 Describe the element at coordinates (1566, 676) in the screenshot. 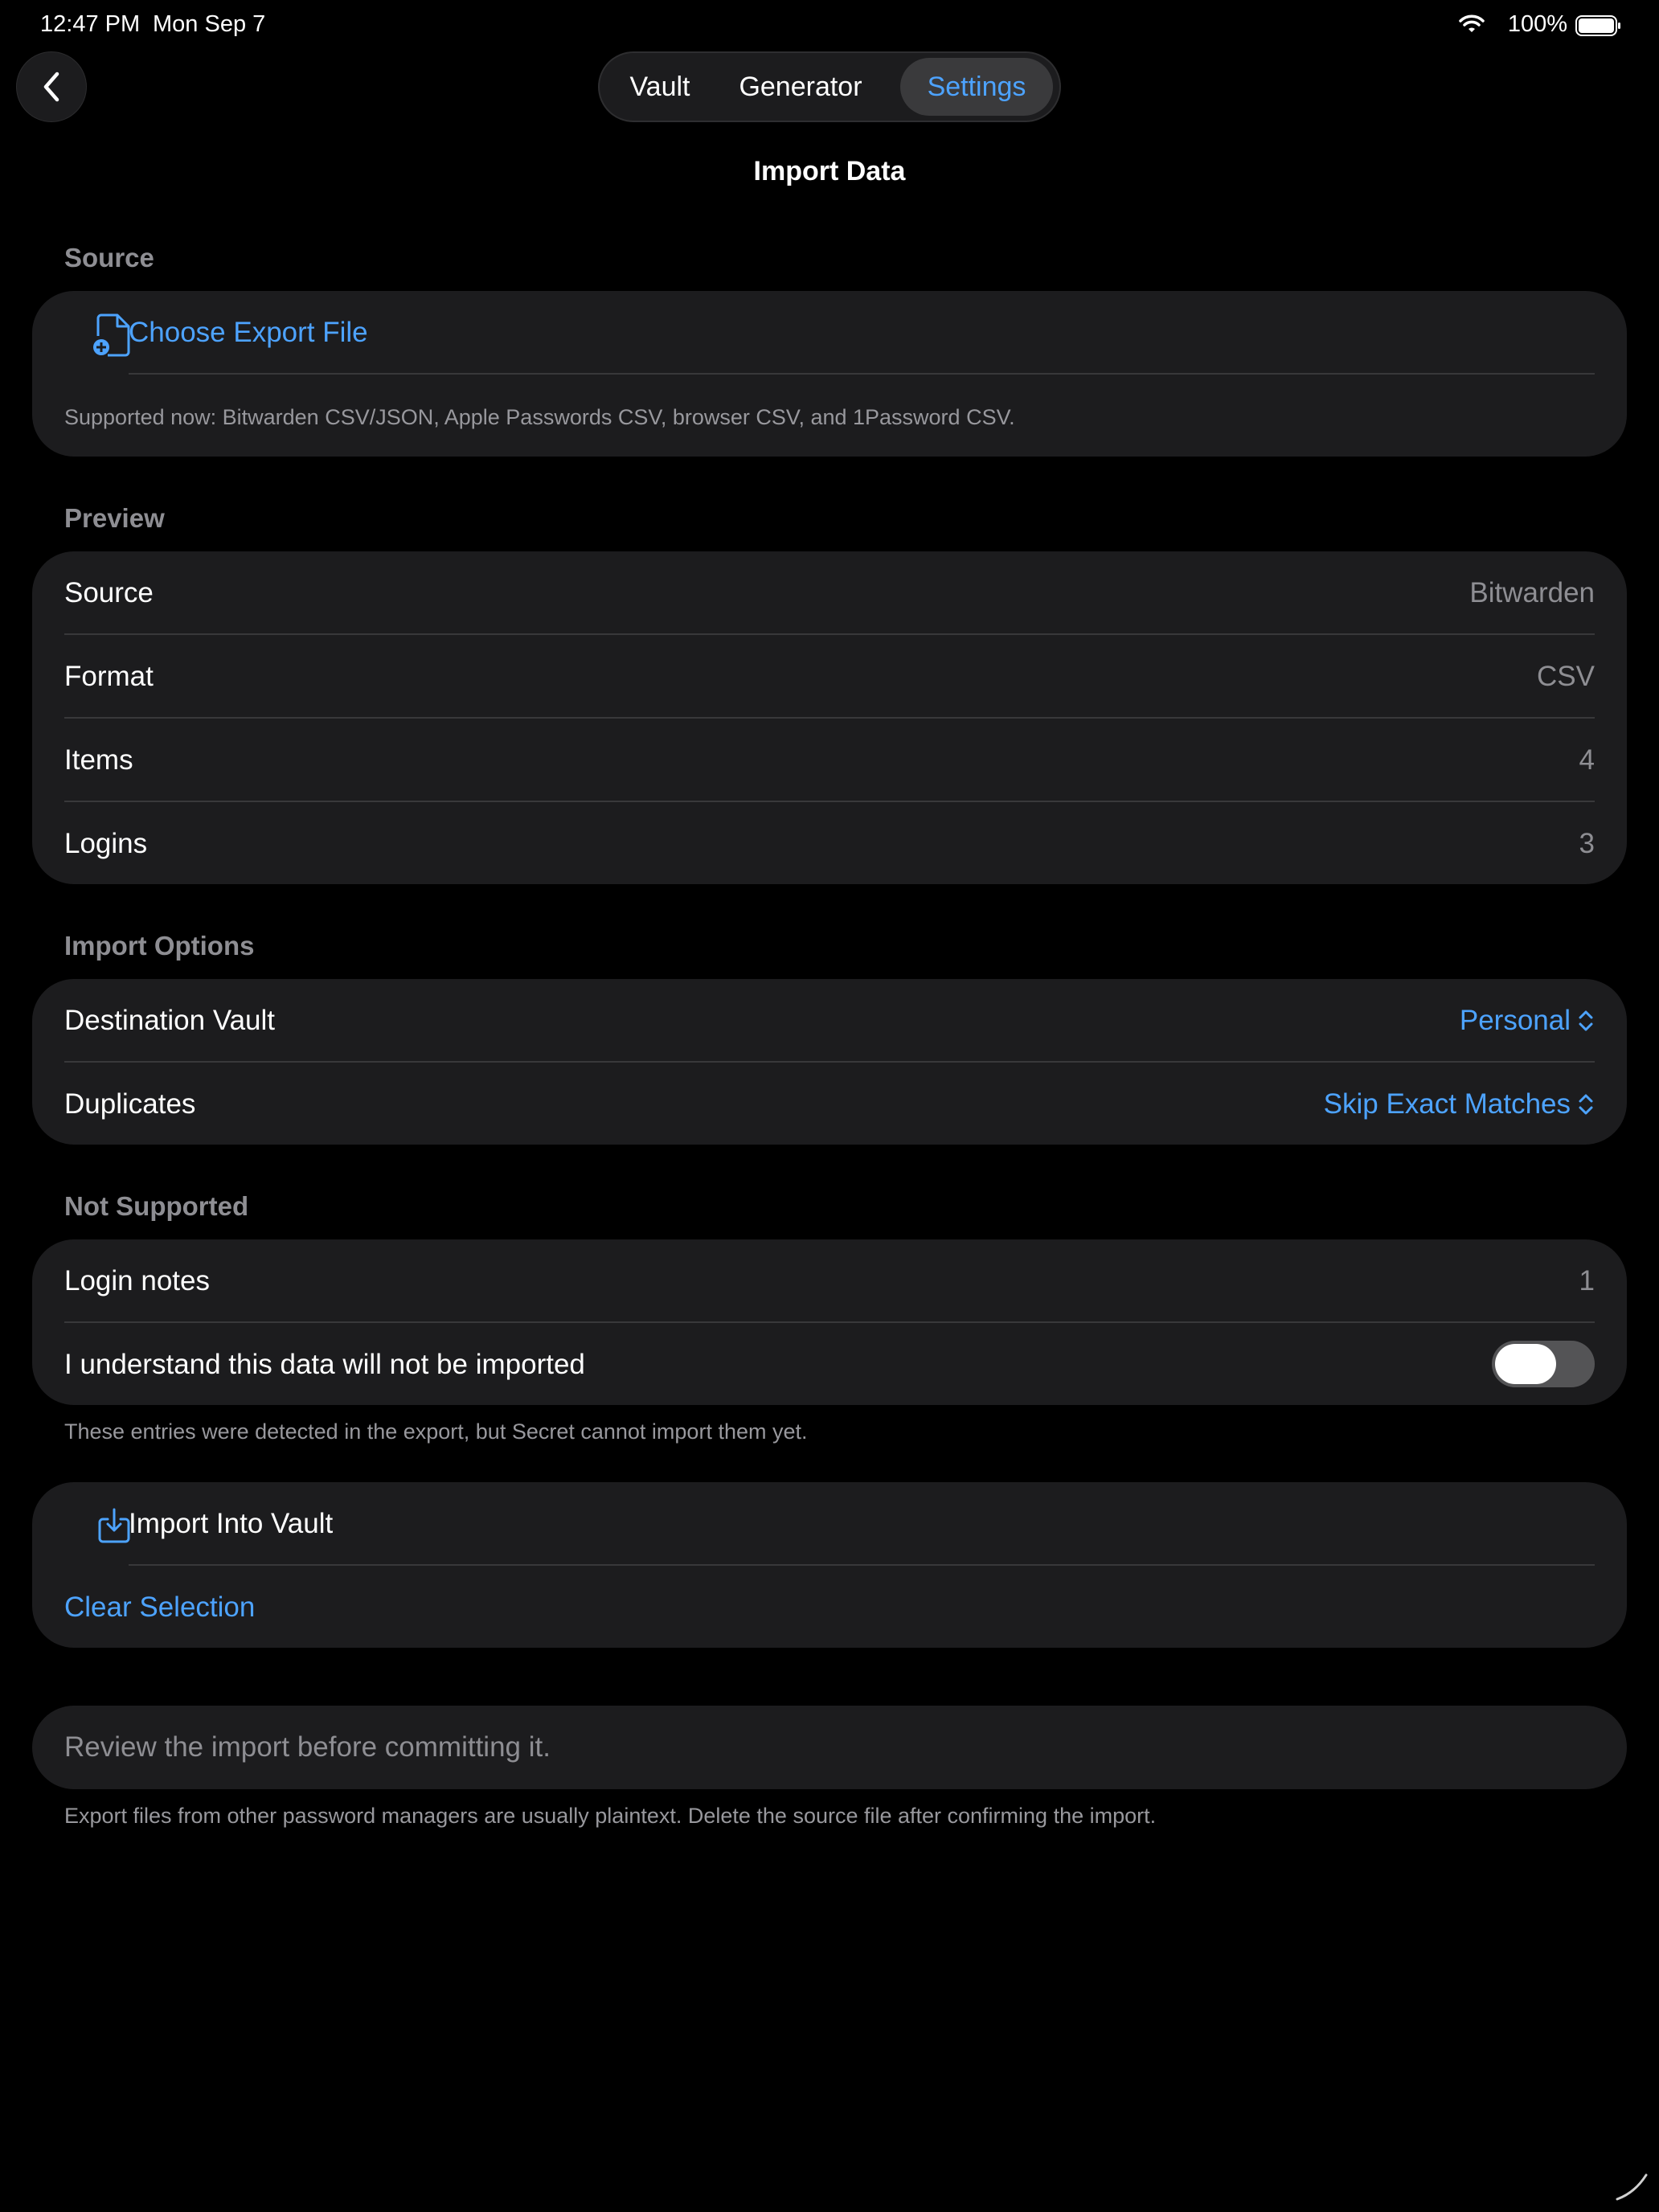

I see `preview-format-value: CSV` at that location.